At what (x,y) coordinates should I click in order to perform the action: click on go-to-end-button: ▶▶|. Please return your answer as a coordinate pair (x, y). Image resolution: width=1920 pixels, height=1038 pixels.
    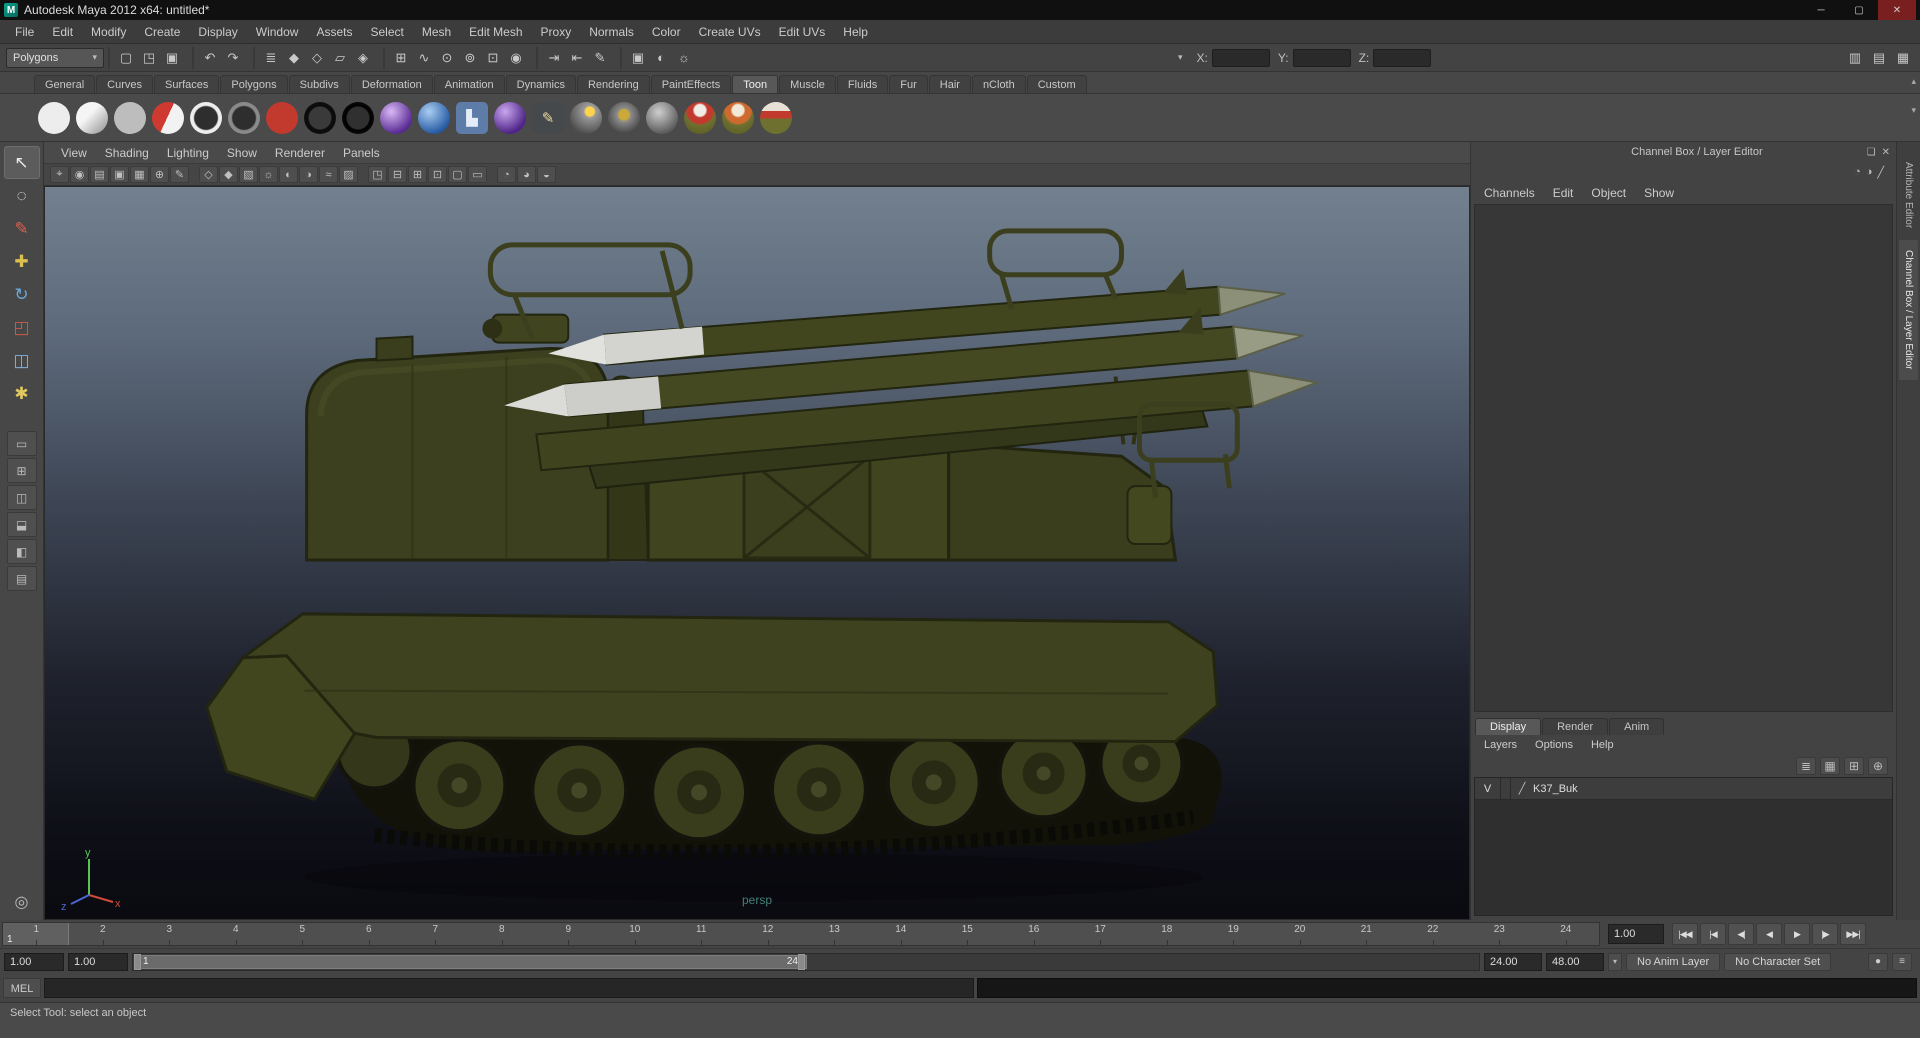
    Looking at the image, I should click on (1853, 934).